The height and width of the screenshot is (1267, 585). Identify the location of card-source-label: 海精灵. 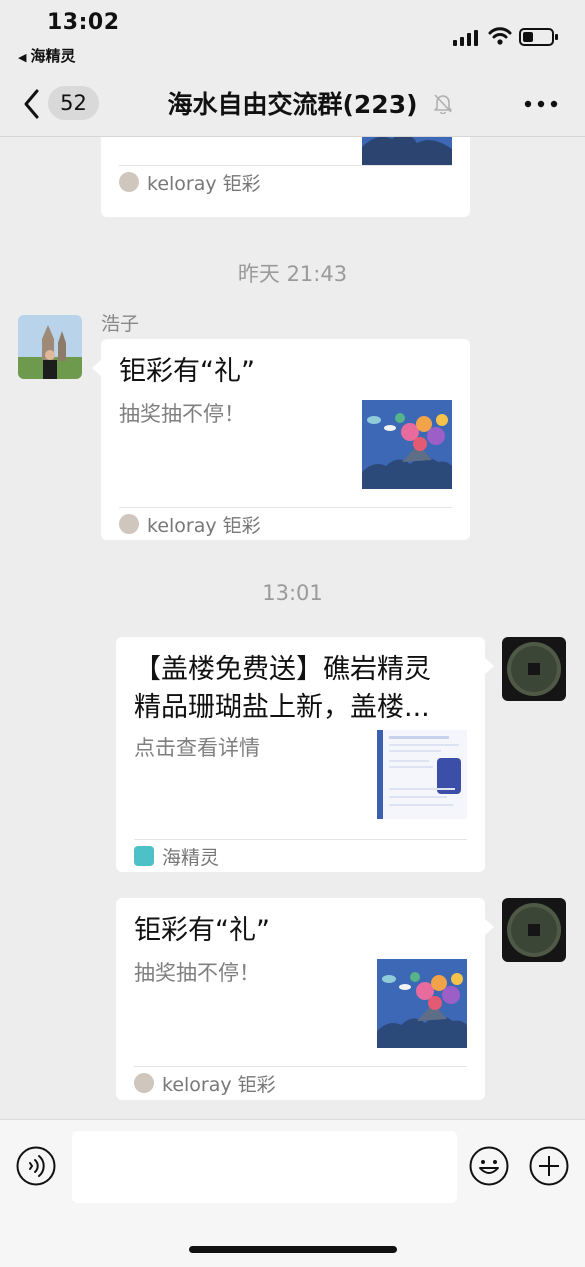
(191, 857).